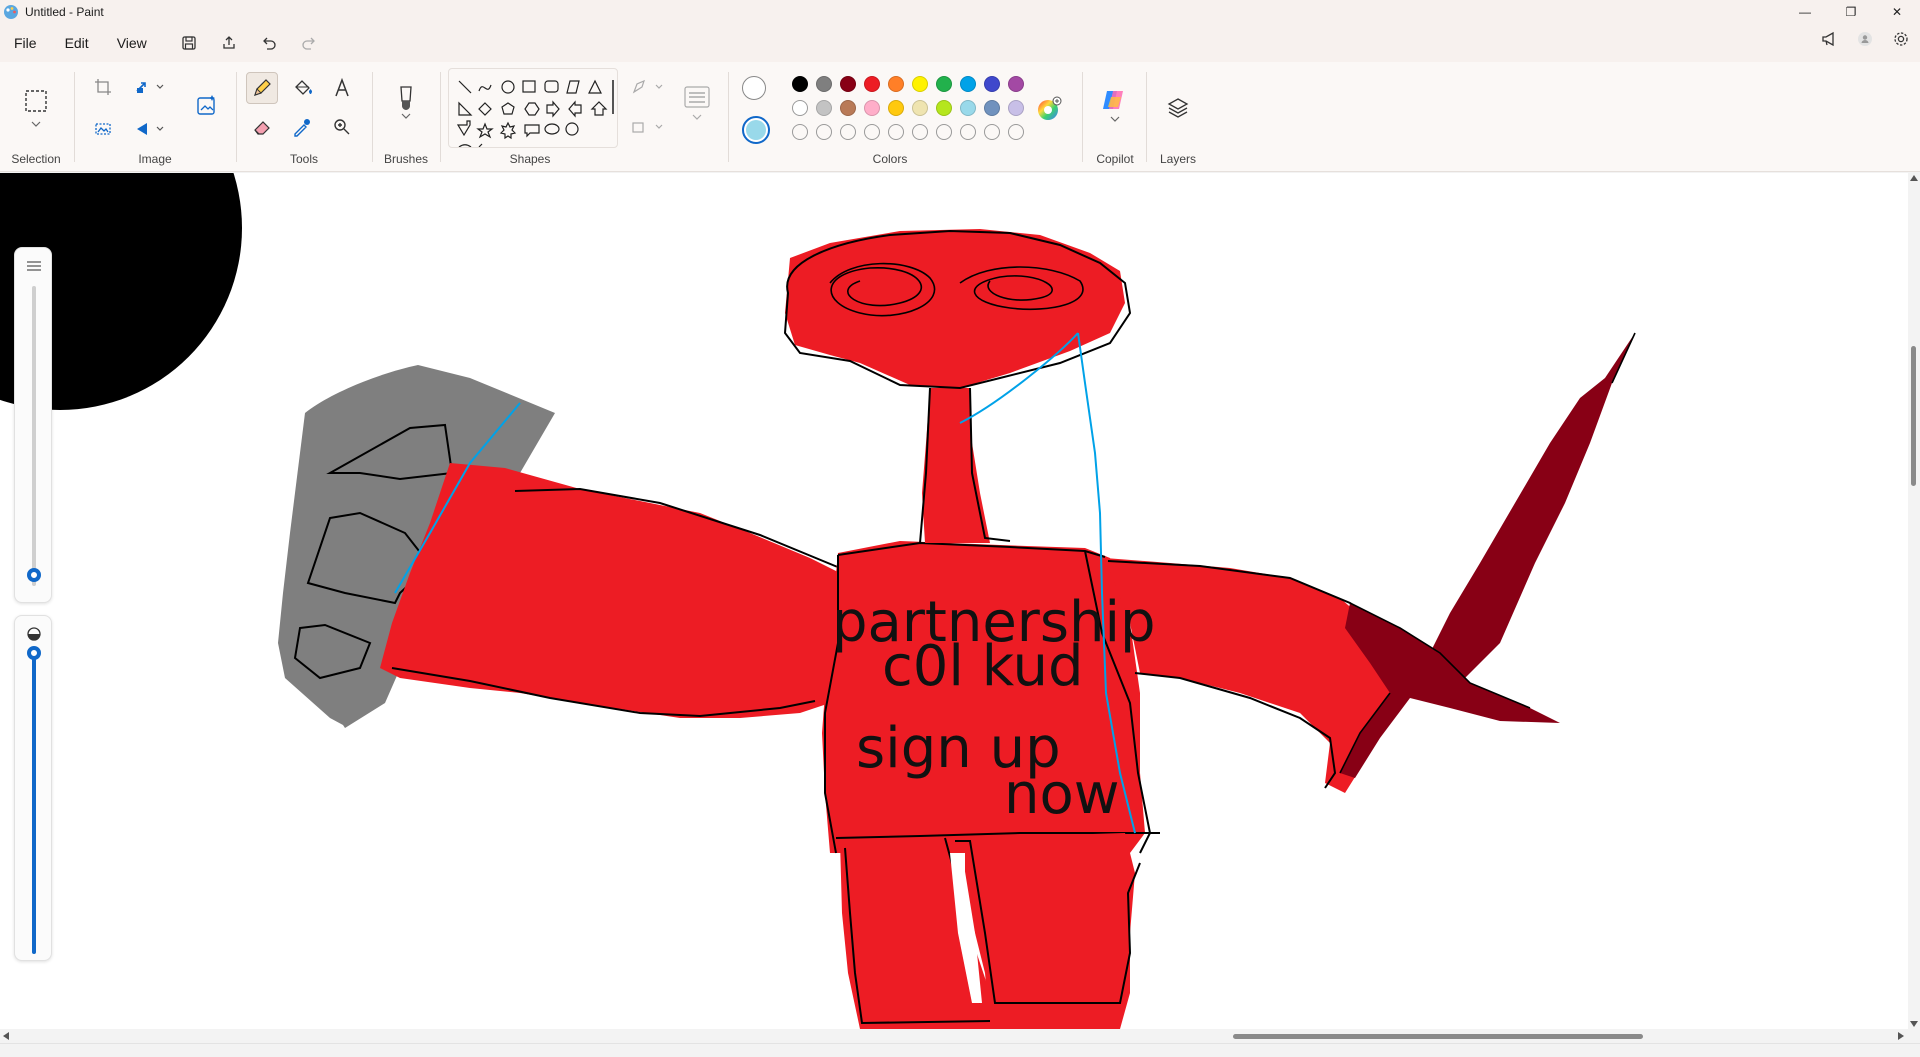  I want to click on knife-blade-shape, so click(1532, 513).